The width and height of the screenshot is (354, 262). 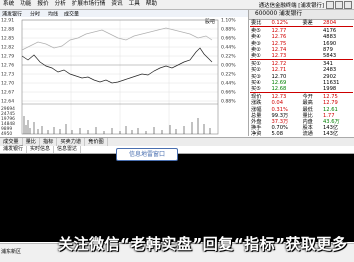 What do you see at coordinates (348, 4) in the screenshot?
I see `close-button` at bounding box center [348, 4].